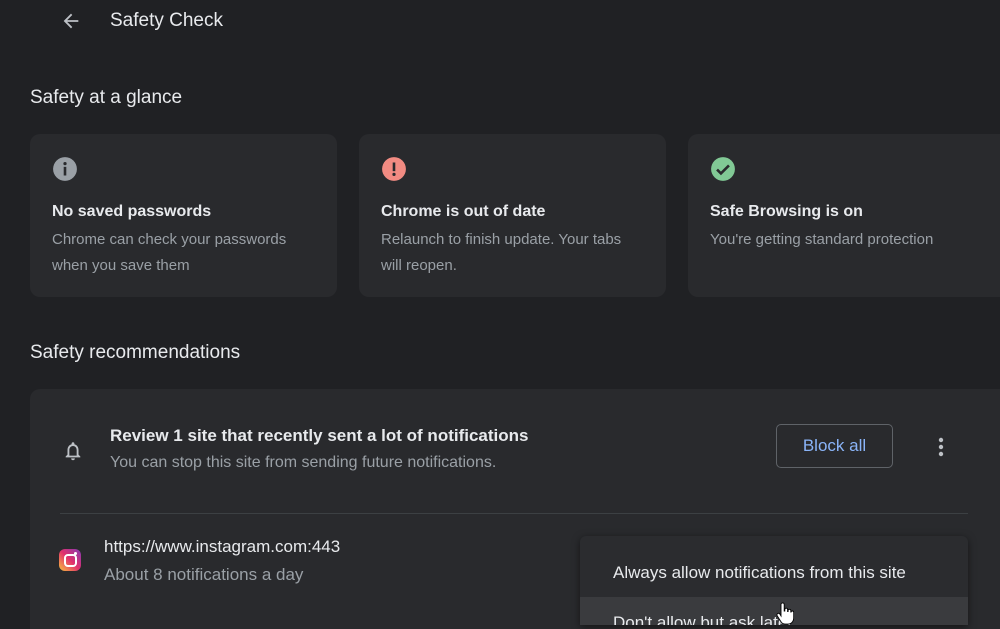 Image resolution: width=1000 pixels, height=629 pixels. I want to click on bell-icon, so click(73, 451).